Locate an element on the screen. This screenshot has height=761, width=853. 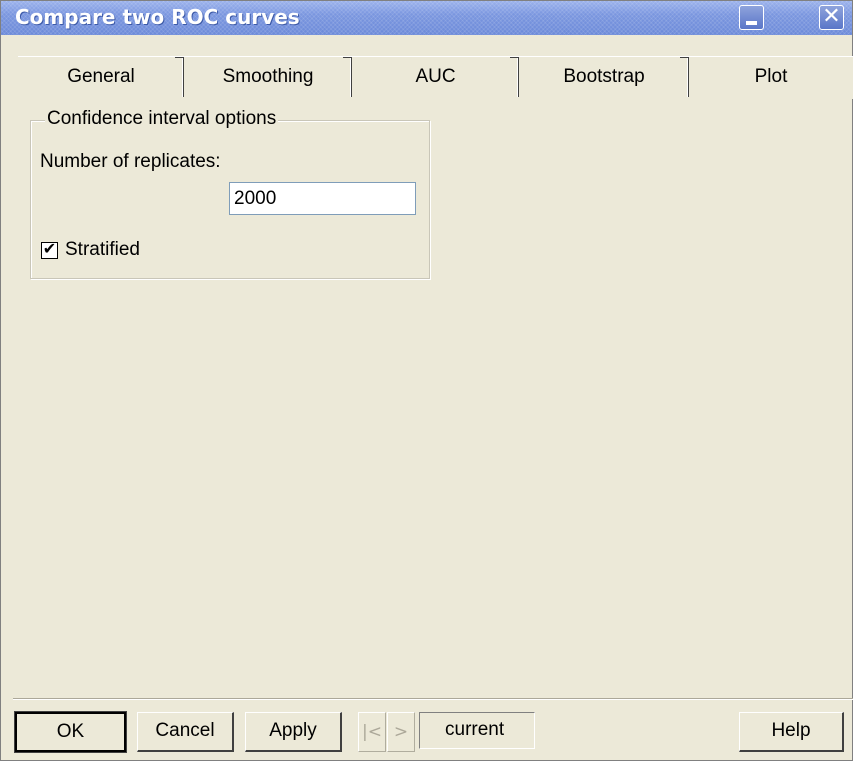
title-bar: Compare two ROC curves ✕ is located at coordinates (426, 18).